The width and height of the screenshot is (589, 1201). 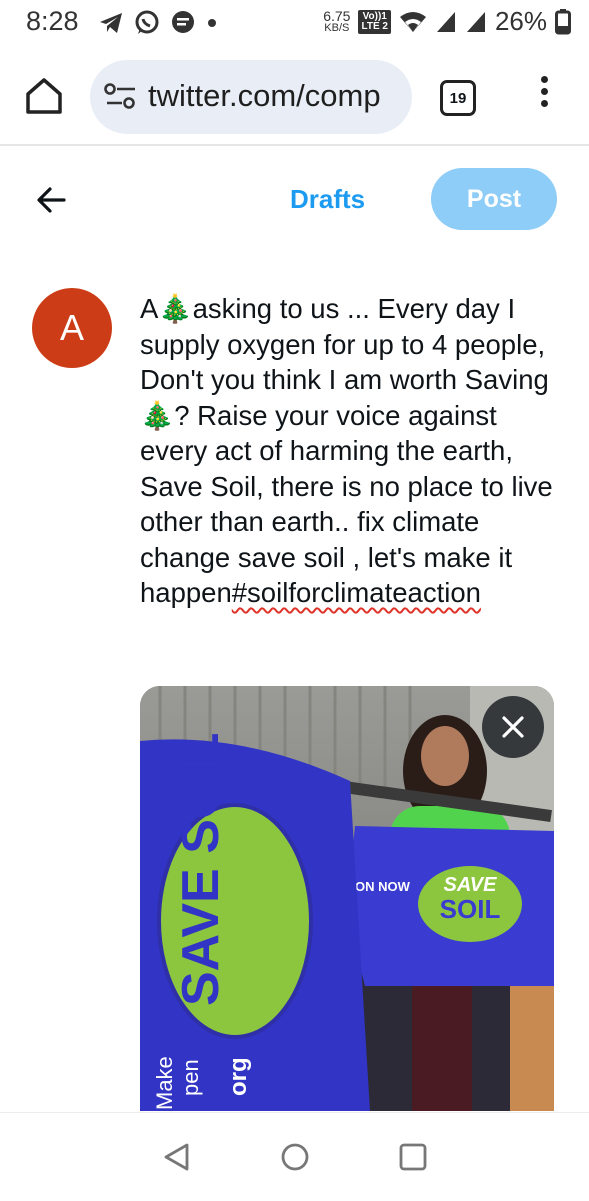 I want to click on compose-header: Drafts Post, so click(x=294, y=200).